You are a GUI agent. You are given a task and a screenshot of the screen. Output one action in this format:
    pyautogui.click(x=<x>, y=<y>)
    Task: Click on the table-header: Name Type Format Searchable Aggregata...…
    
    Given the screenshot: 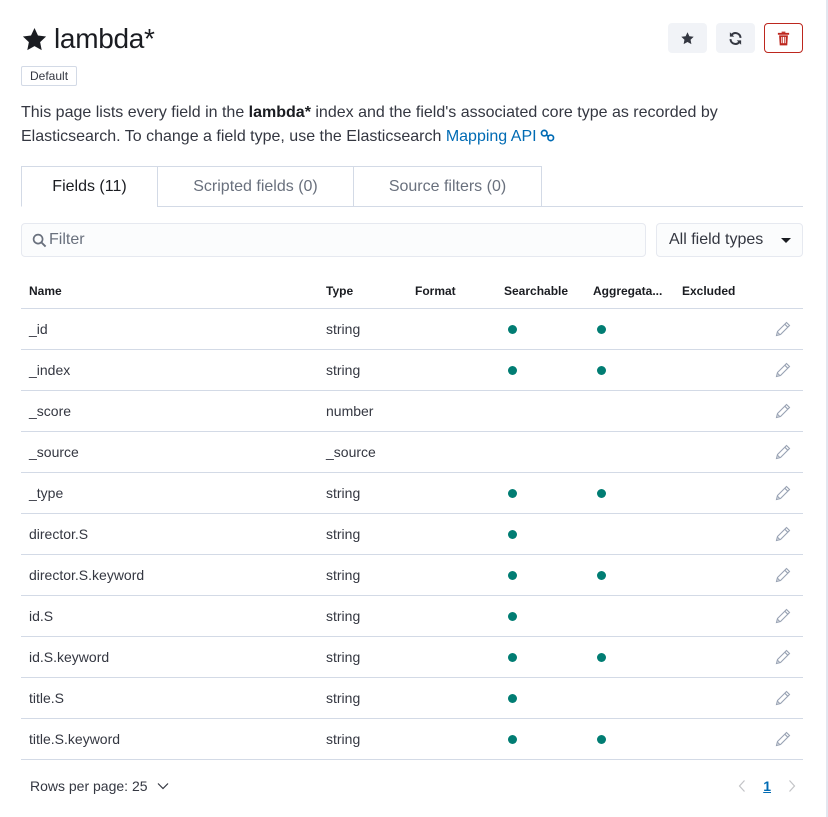 What is the action you would take?
    pyautogui.click(x=412, y=291)
    